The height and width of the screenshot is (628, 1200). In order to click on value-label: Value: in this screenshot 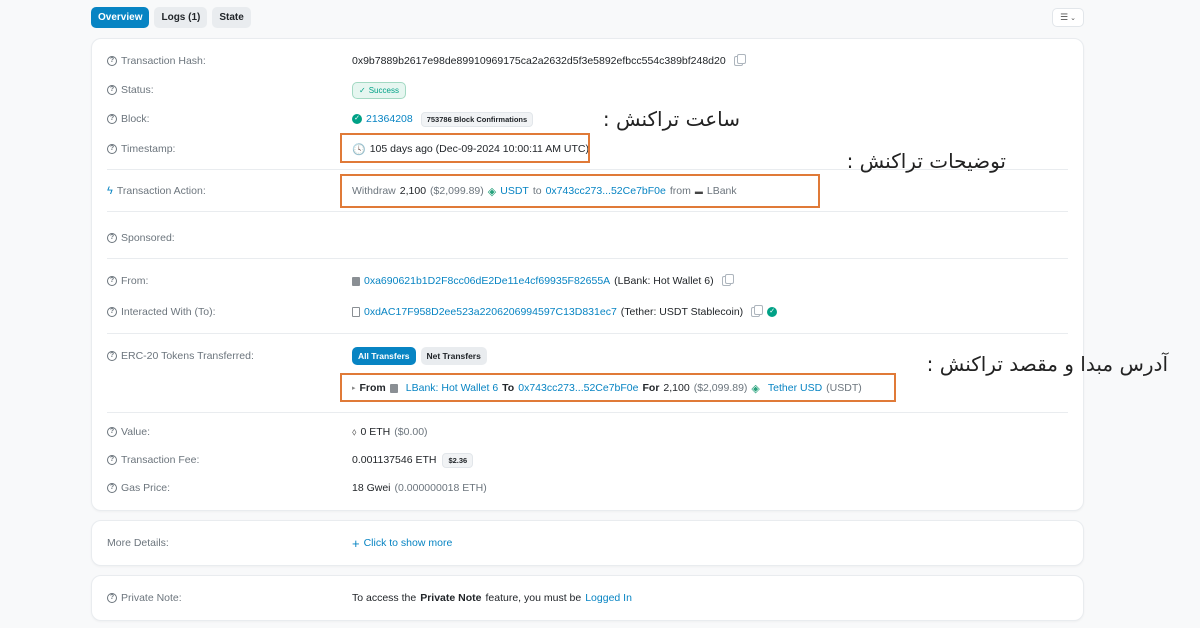, I will do `click(135, 432)`.